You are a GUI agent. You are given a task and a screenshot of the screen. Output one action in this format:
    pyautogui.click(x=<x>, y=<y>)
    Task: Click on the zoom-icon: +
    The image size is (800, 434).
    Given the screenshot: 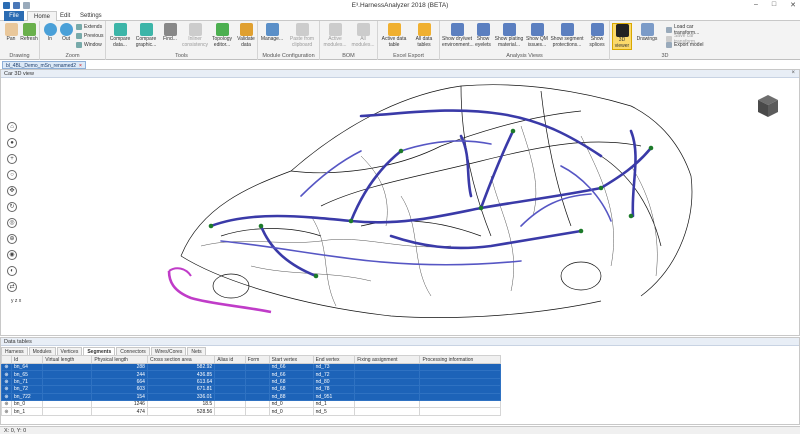 What is the action you would take?
    pyautogui.click(x=12, y=159)
    